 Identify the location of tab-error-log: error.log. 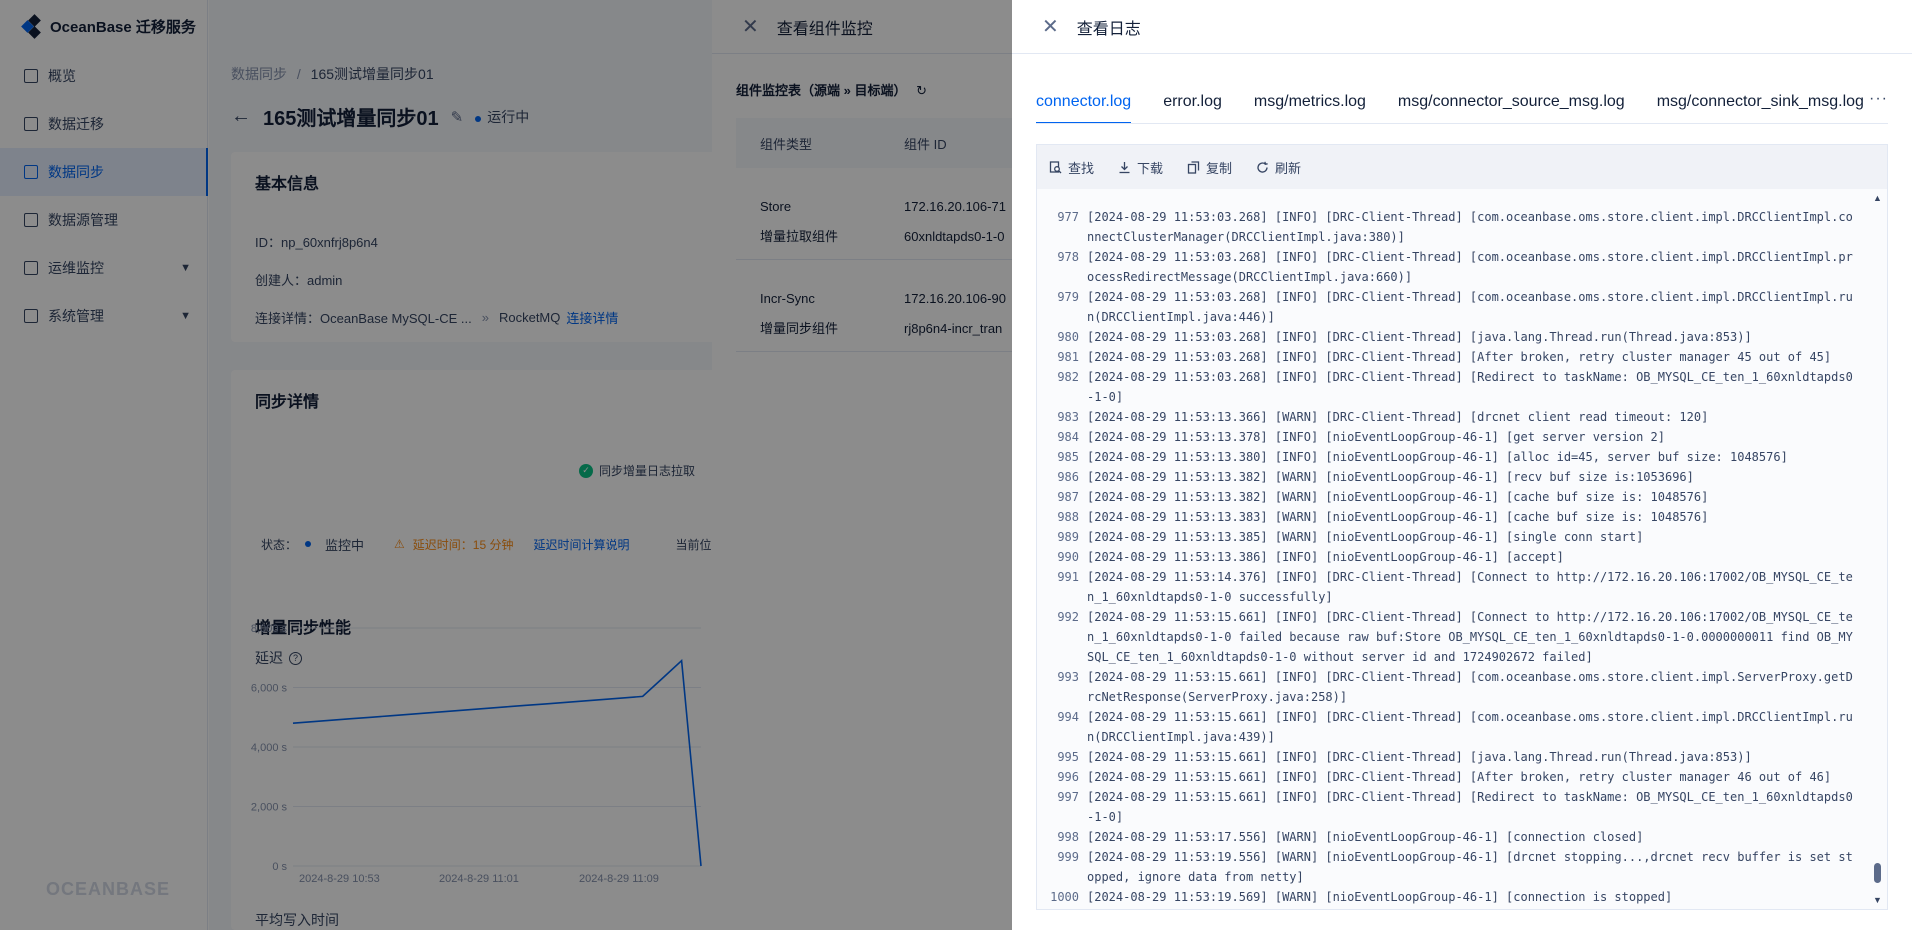
(1192, 101).